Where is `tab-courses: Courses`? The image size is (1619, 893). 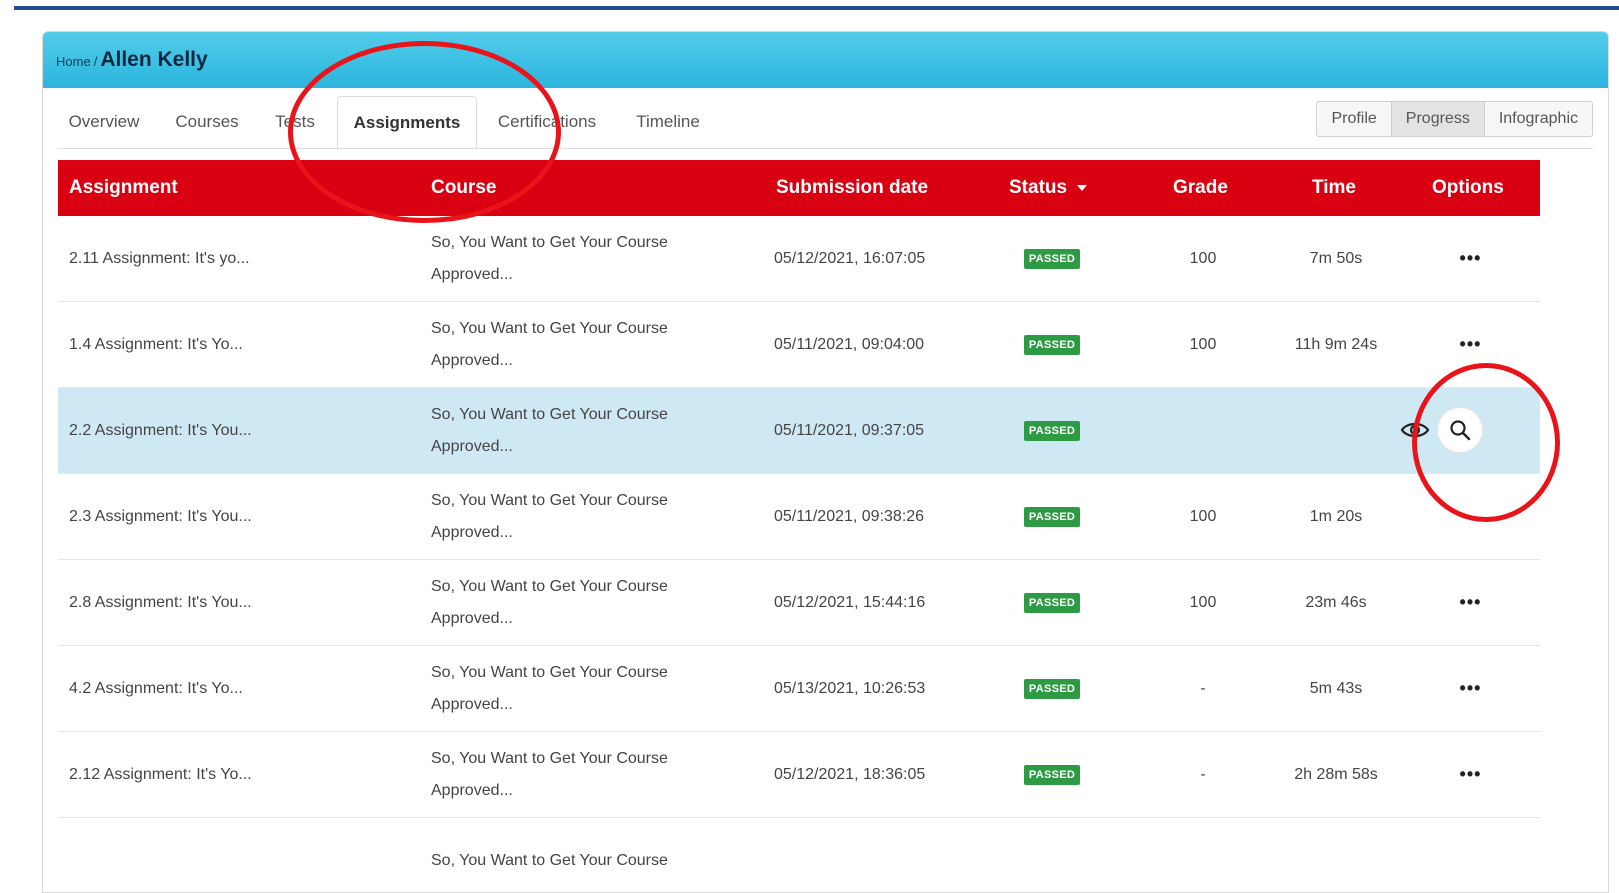
tab-courses: Courses is located at coordinates (207, 122).